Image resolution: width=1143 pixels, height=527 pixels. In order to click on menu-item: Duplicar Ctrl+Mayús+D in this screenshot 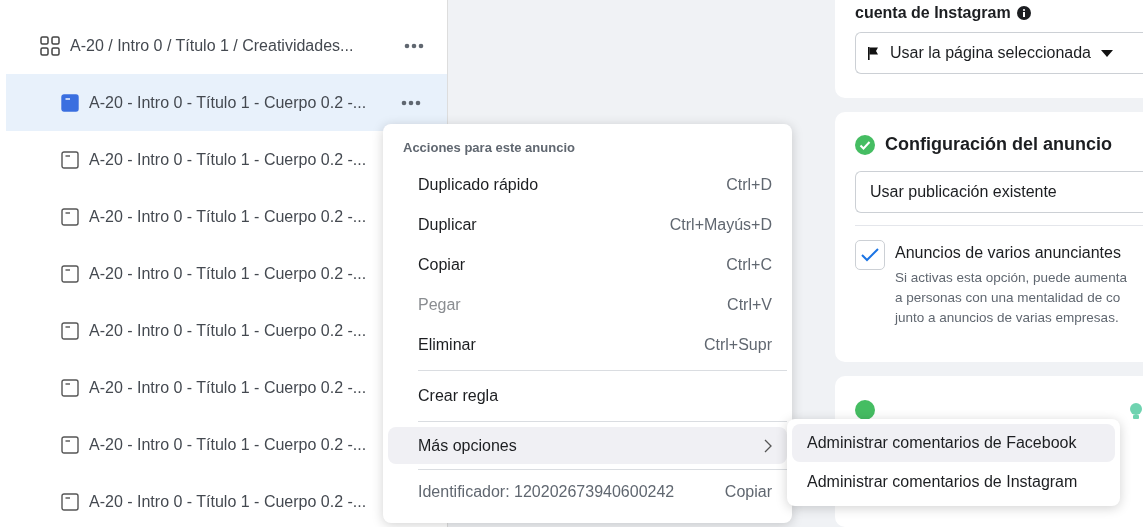, I will do `click(587, 225)`.